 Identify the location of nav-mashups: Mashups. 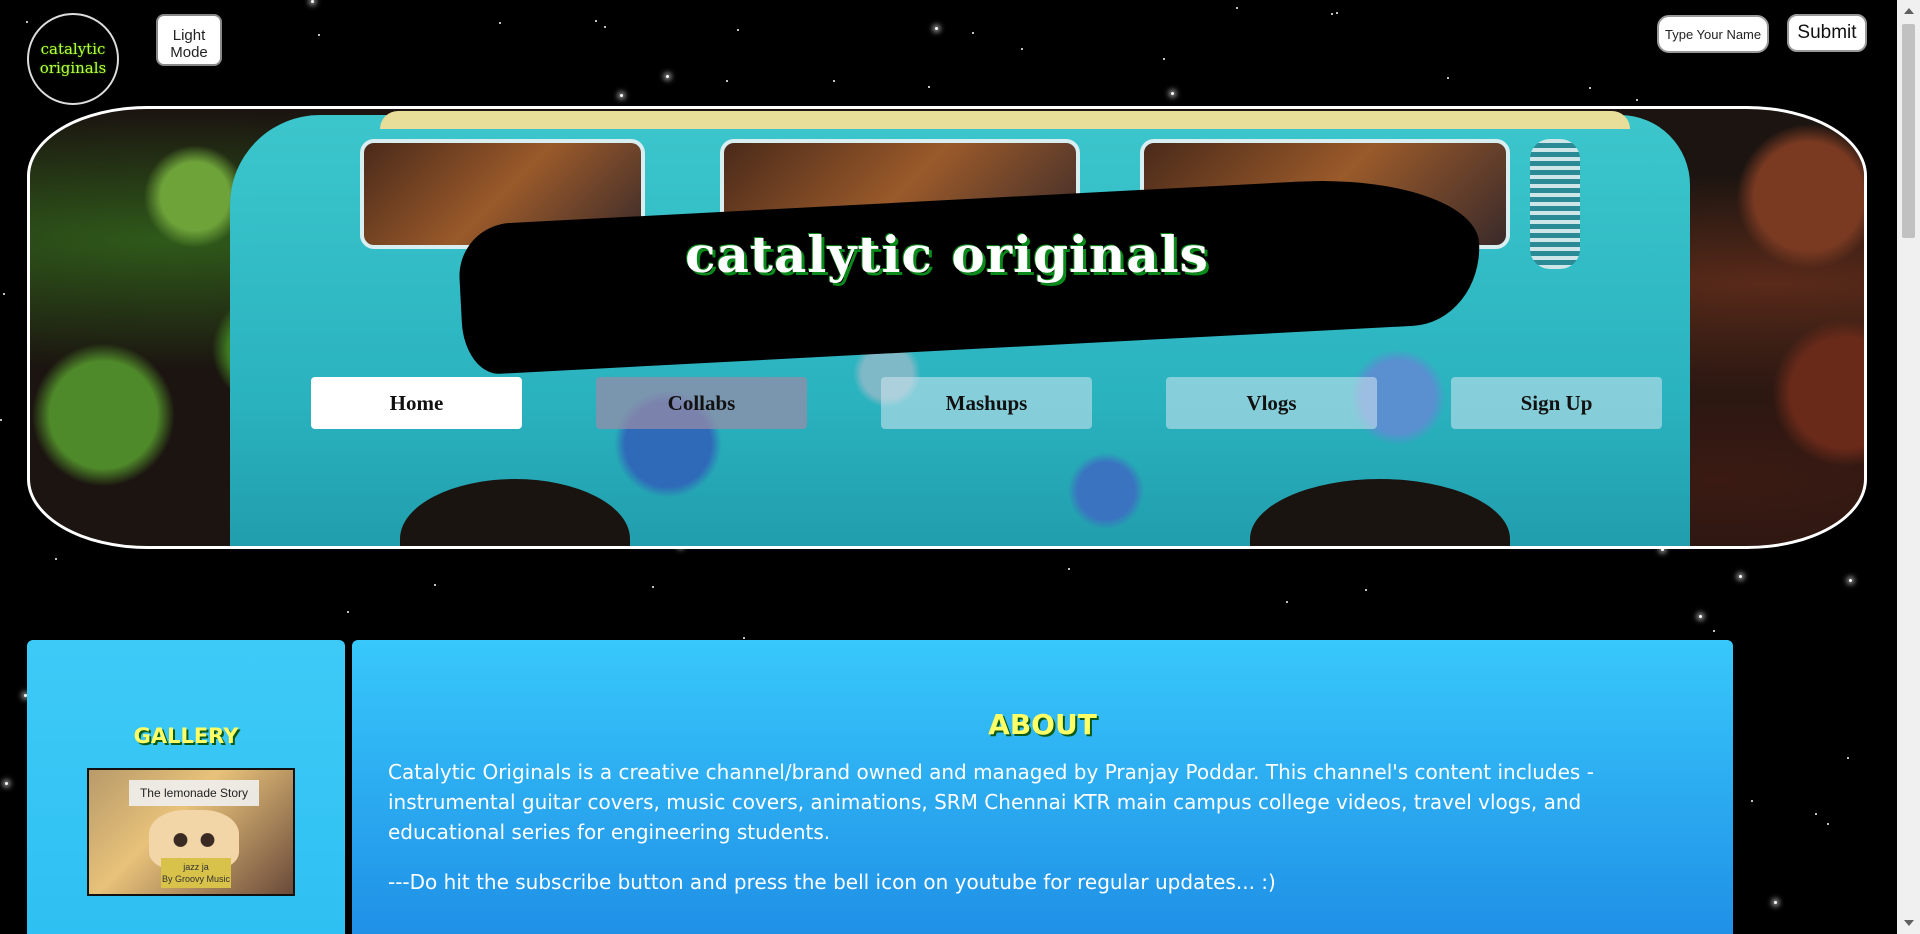
(986, 403).